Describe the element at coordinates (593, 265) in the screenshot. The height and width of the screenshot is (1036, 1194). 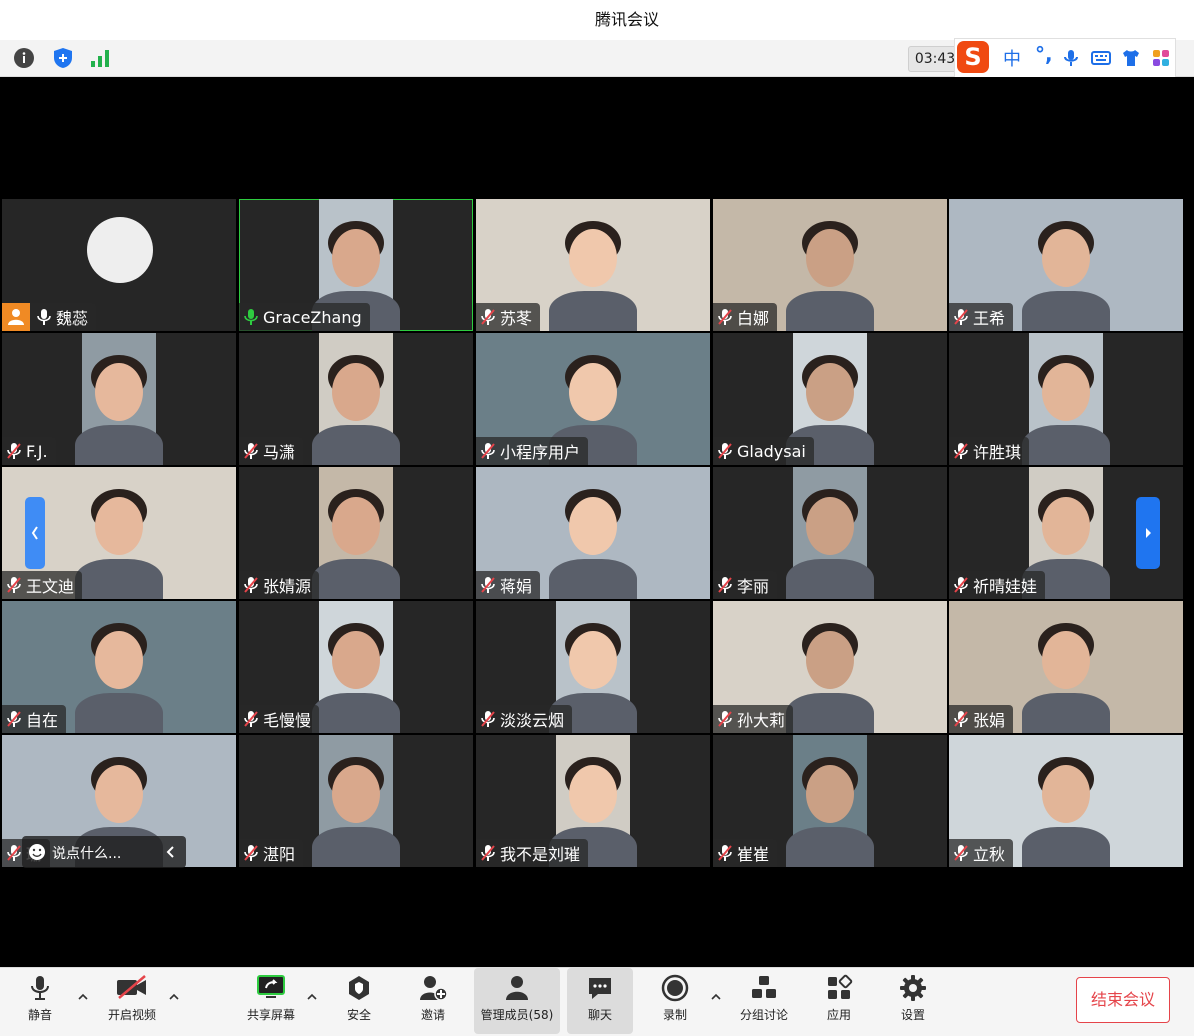
I see `participant-tile: 苏苳` at that location.